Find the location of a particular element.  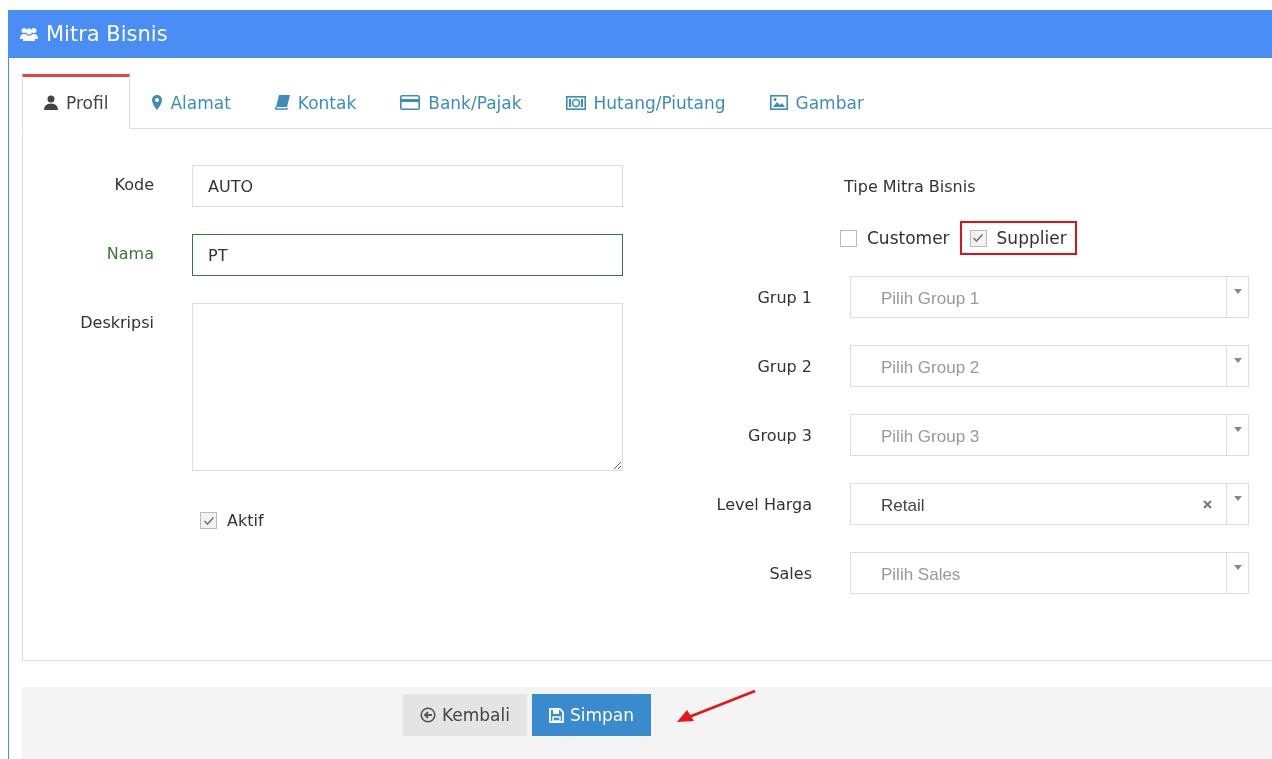

map-pin-icon is located at coordinates (157, 102).